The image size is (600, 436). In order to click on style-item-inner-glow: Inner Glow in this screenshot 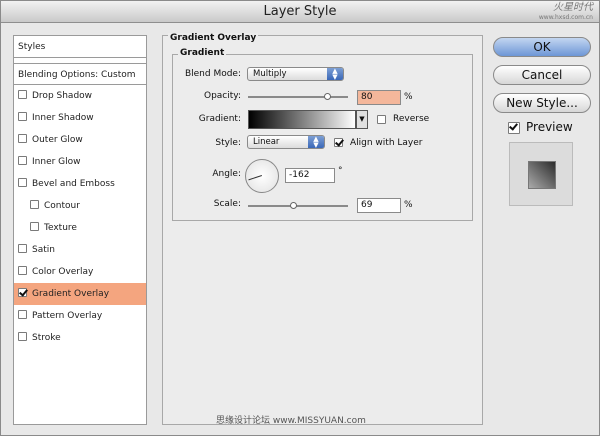, I will do `click(80, 162)`.